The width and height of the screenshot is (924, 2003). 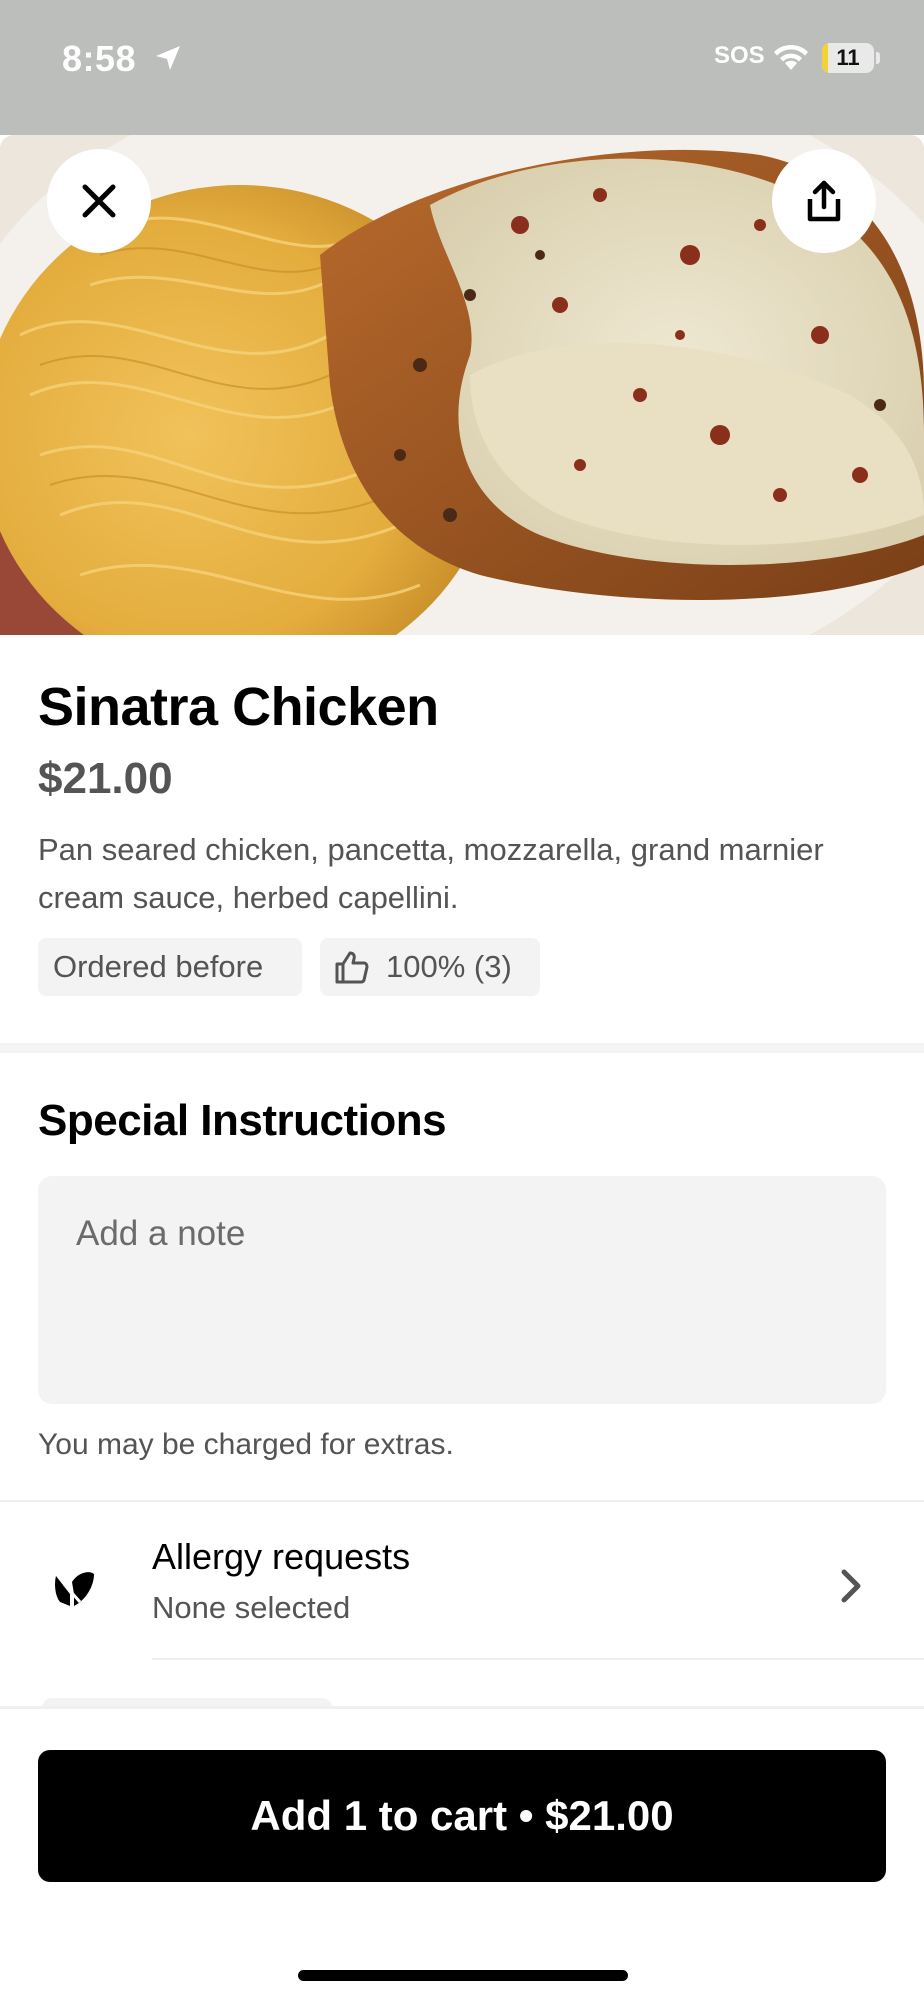 What do you see at coordinates (462, 1290) in the screenshot?
I see `note-input` at bounding box center [462, 1290].